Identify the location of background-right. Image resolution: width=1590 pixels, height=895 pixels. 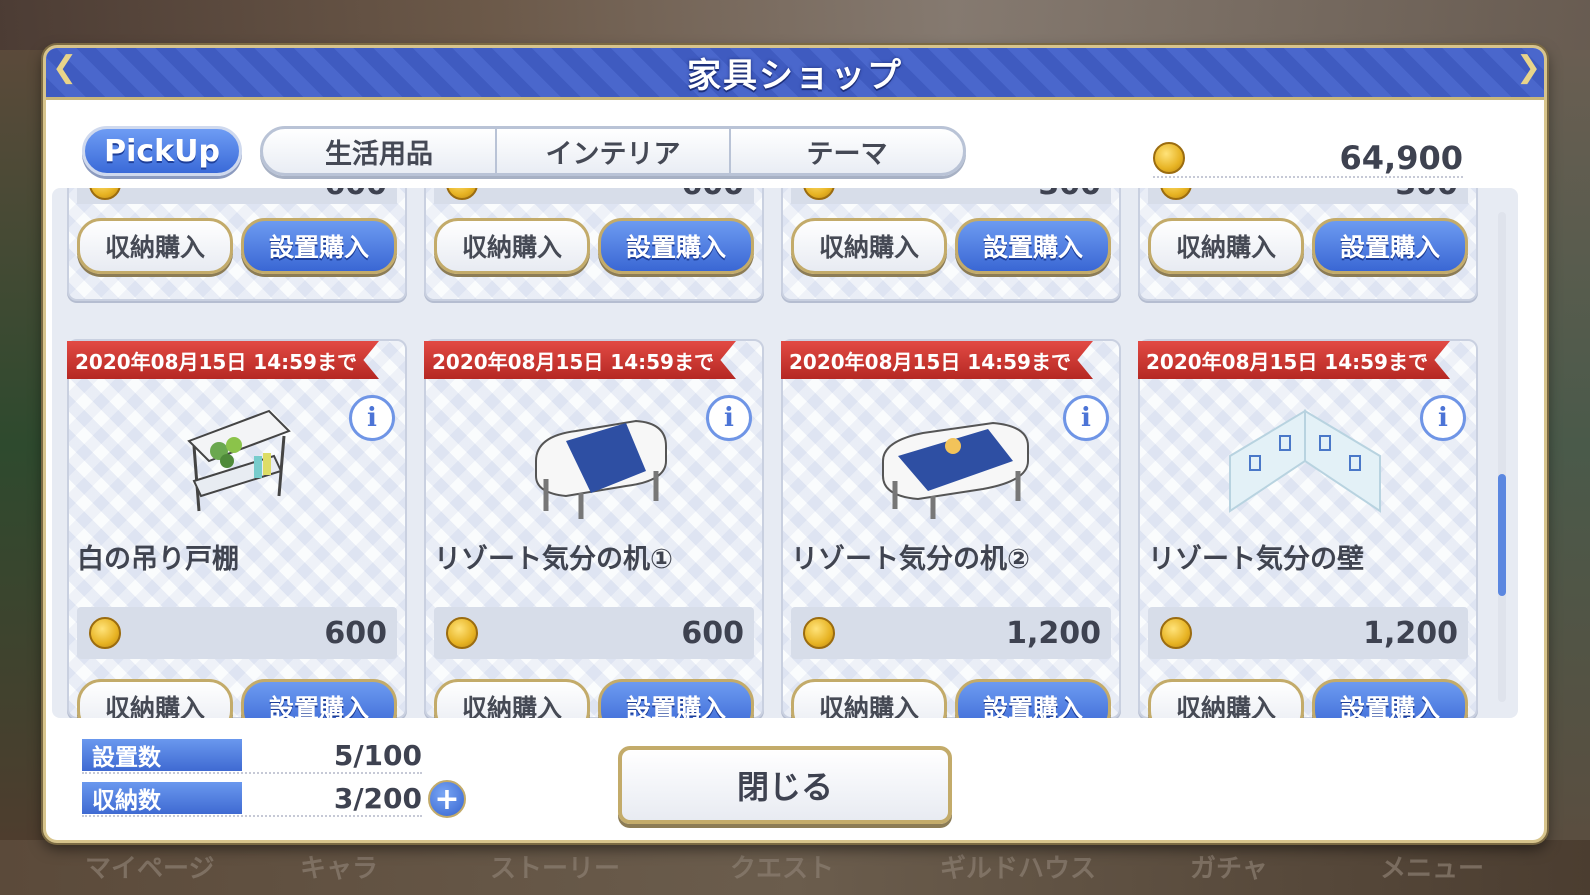
(1568, 445).